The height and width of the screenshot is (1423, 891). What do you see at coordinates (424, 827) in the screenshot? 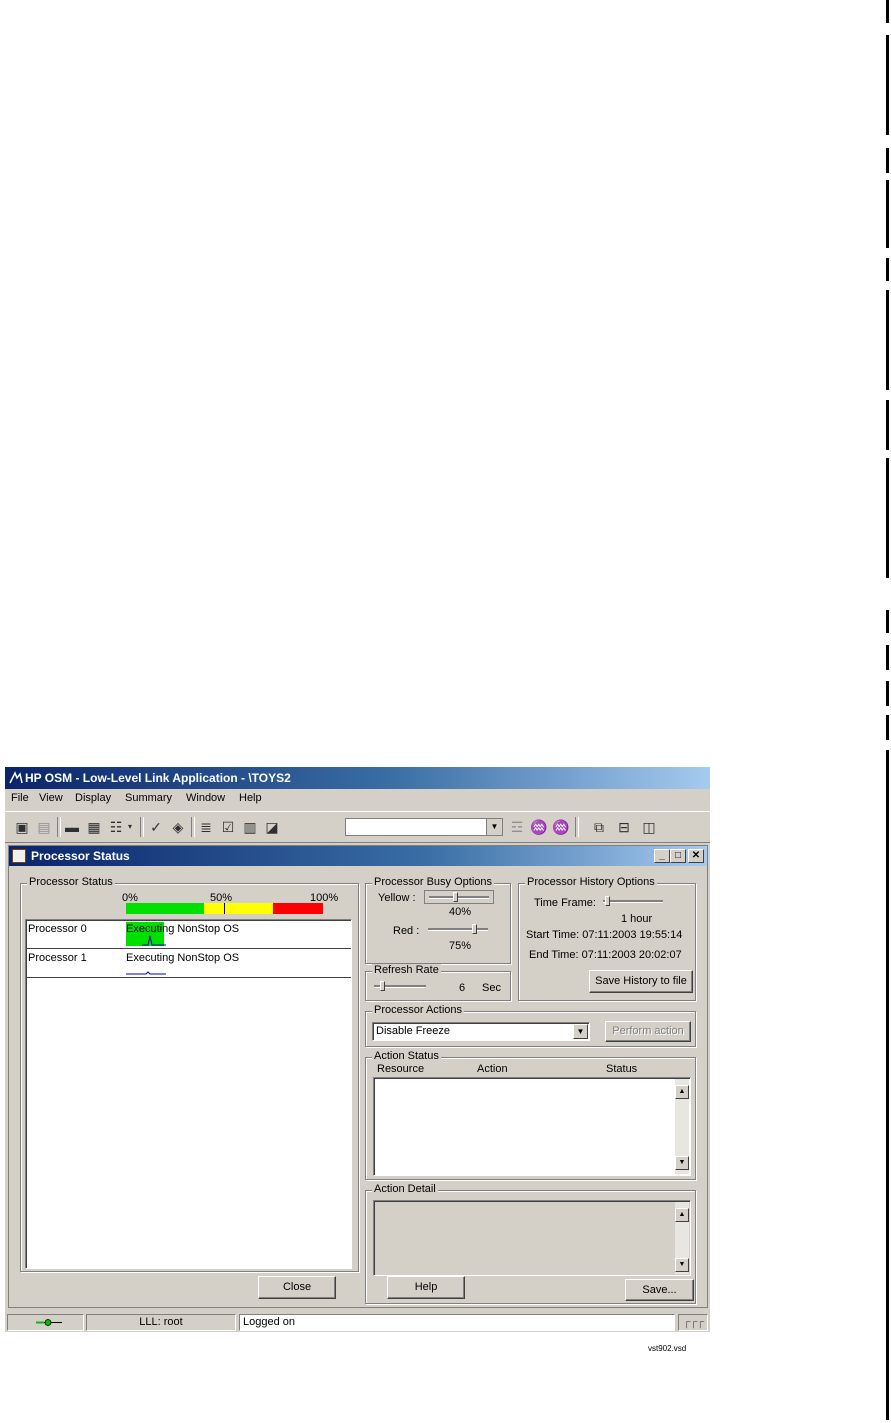
I see `toolbar-combo: ▼` at bounding box center [424, 827].